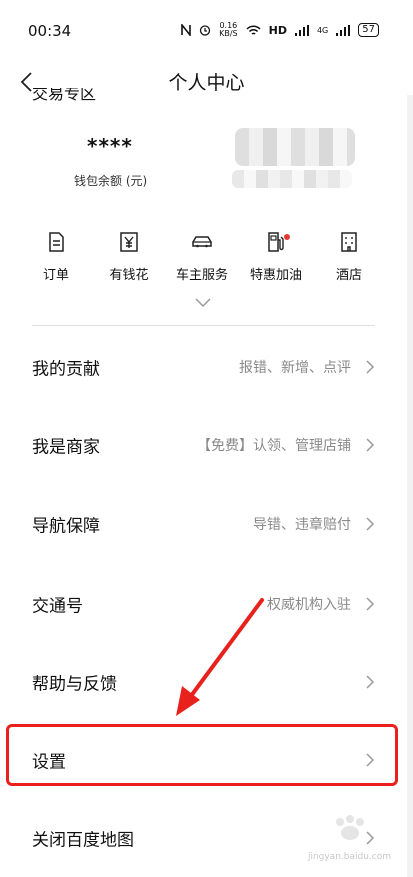 The width and height of the screenshot is (413, 877). I want to click on net-speed-unit: KB/S, so click(228, 33).